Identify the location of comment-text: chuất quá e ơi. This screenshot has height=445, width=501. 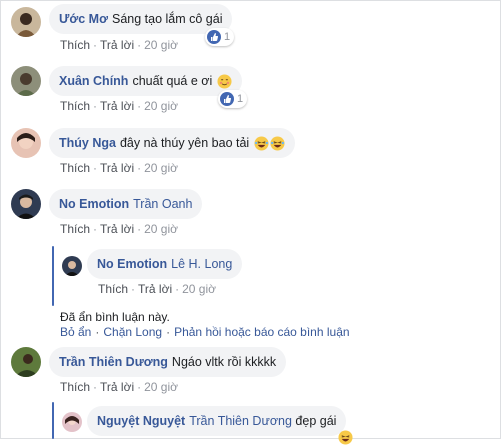
(172, 81).